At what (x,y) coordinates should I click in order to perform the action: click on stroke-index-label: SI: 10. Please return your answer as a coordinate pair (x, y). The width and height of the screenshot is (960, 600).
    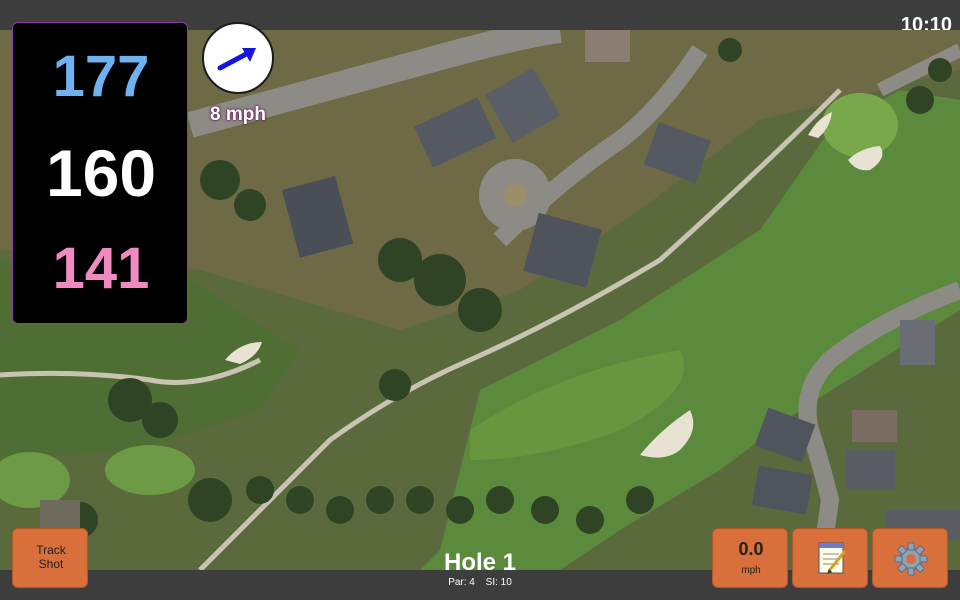
    Looking at the image, I should click on (498, 582).